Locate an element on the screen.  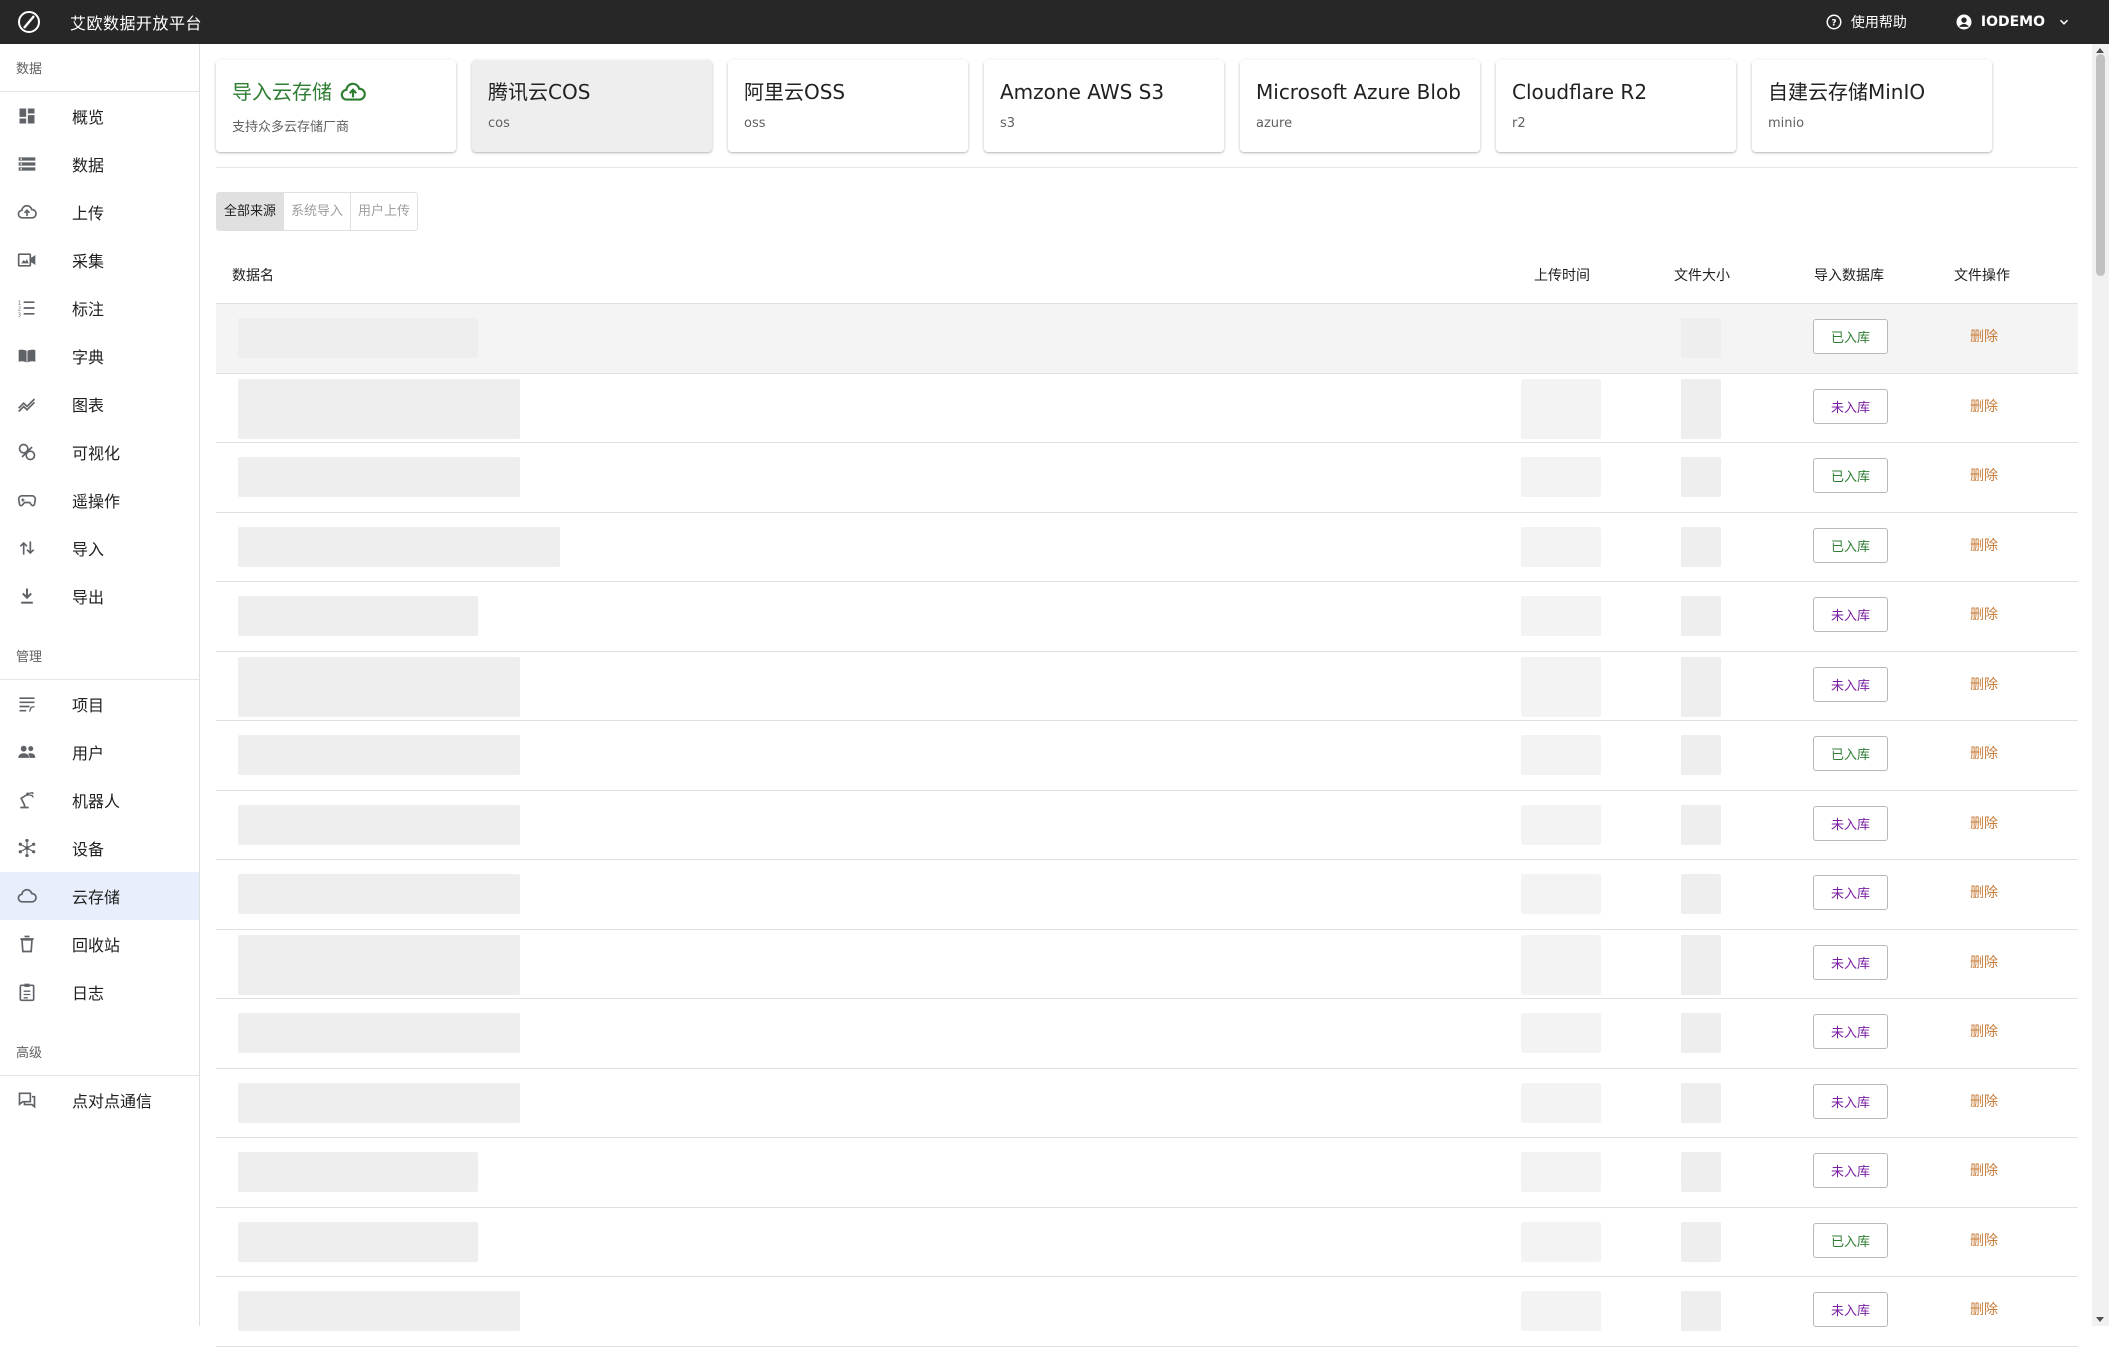
provider-subtitle: oss is located at coordinates (755, 123).